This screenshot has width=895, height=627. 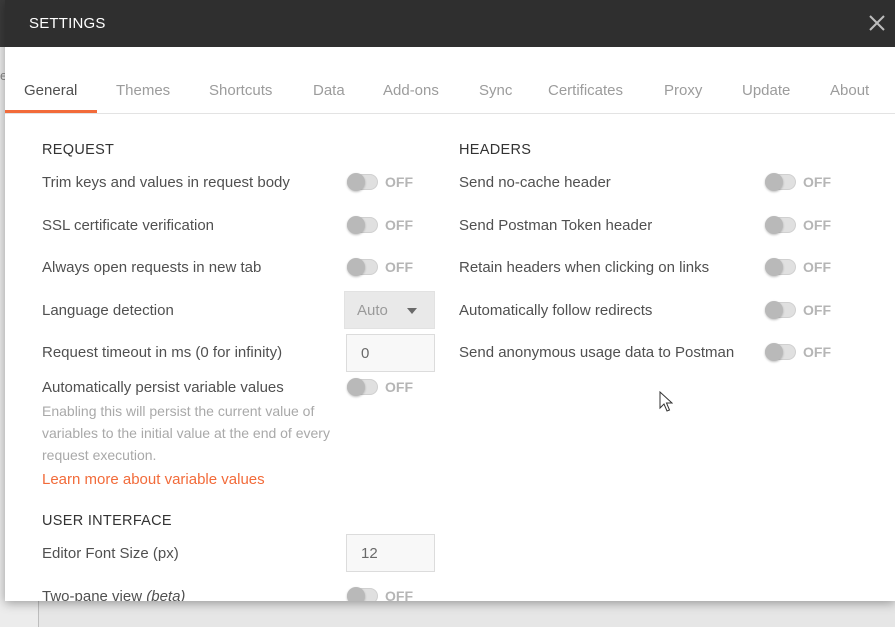 What do you see at coordinates (798, 310) in the screenshot?
I see `follow-redirects-toggle: OFF` at bounding box center [798, 310].